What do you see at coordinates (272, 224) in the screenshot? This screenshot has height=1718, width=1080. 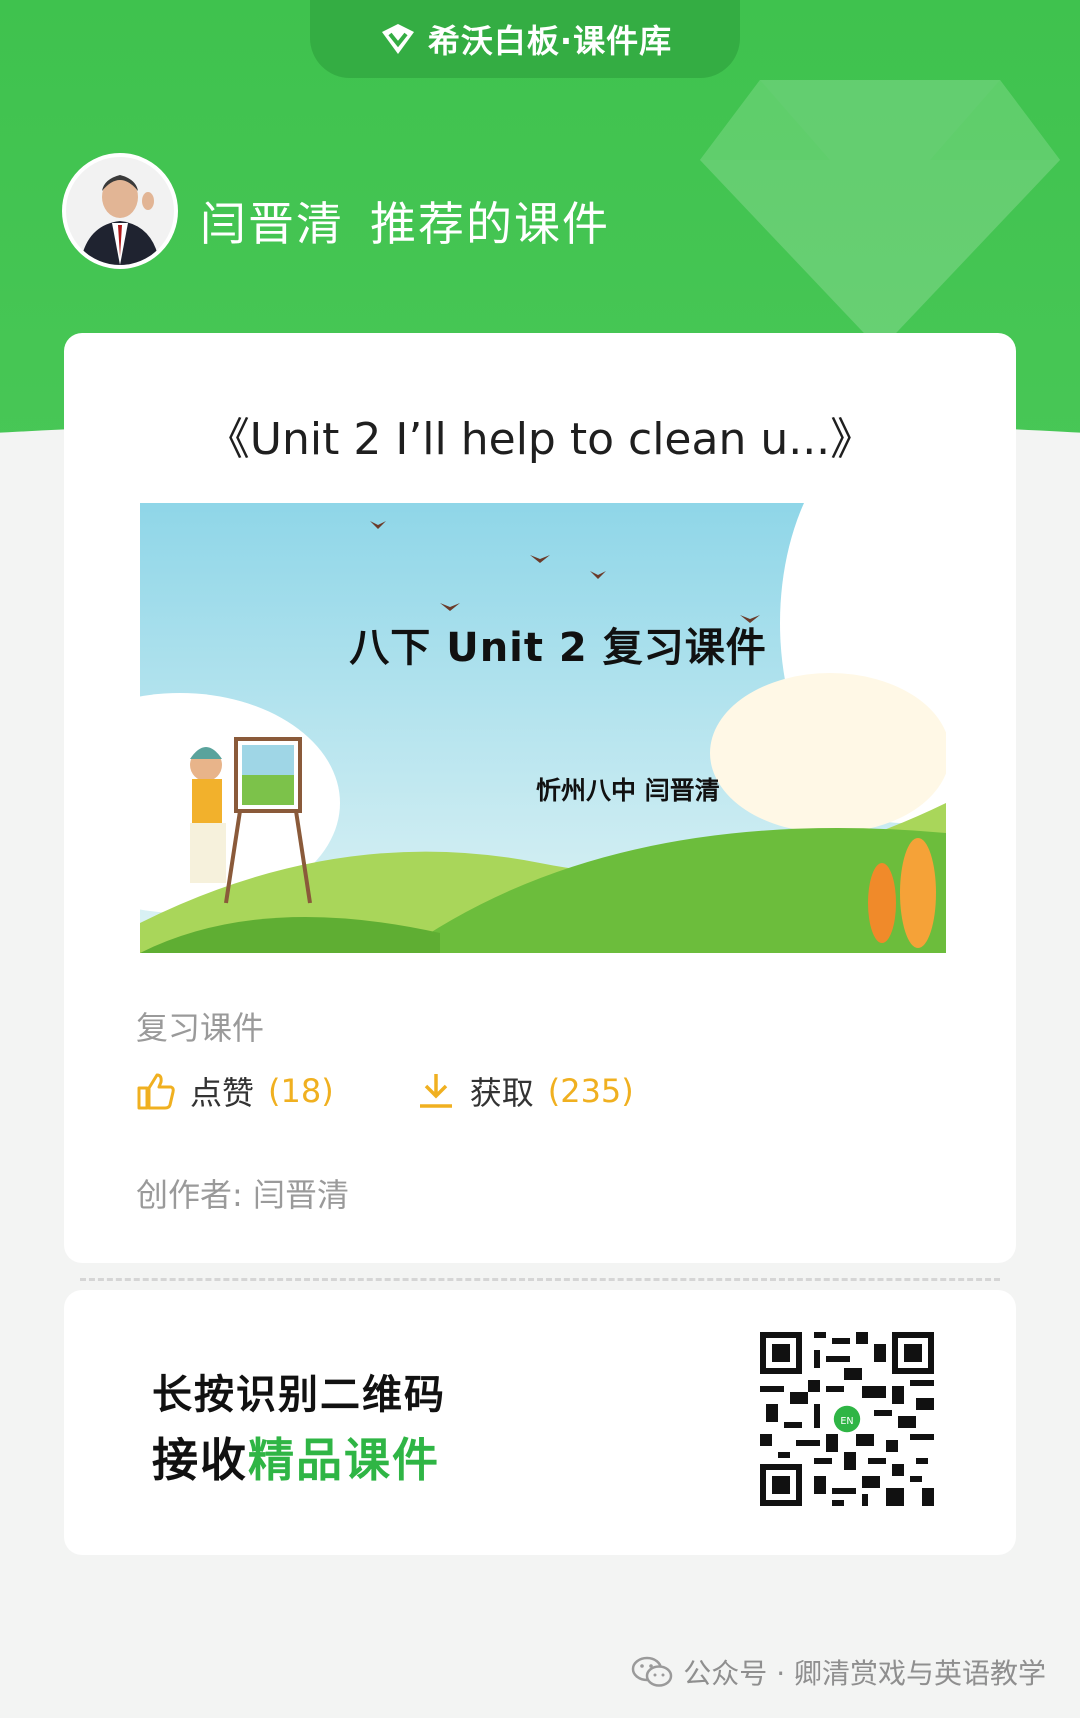 I see `author-name: 闫晋清` at bounding box center [272, 224].